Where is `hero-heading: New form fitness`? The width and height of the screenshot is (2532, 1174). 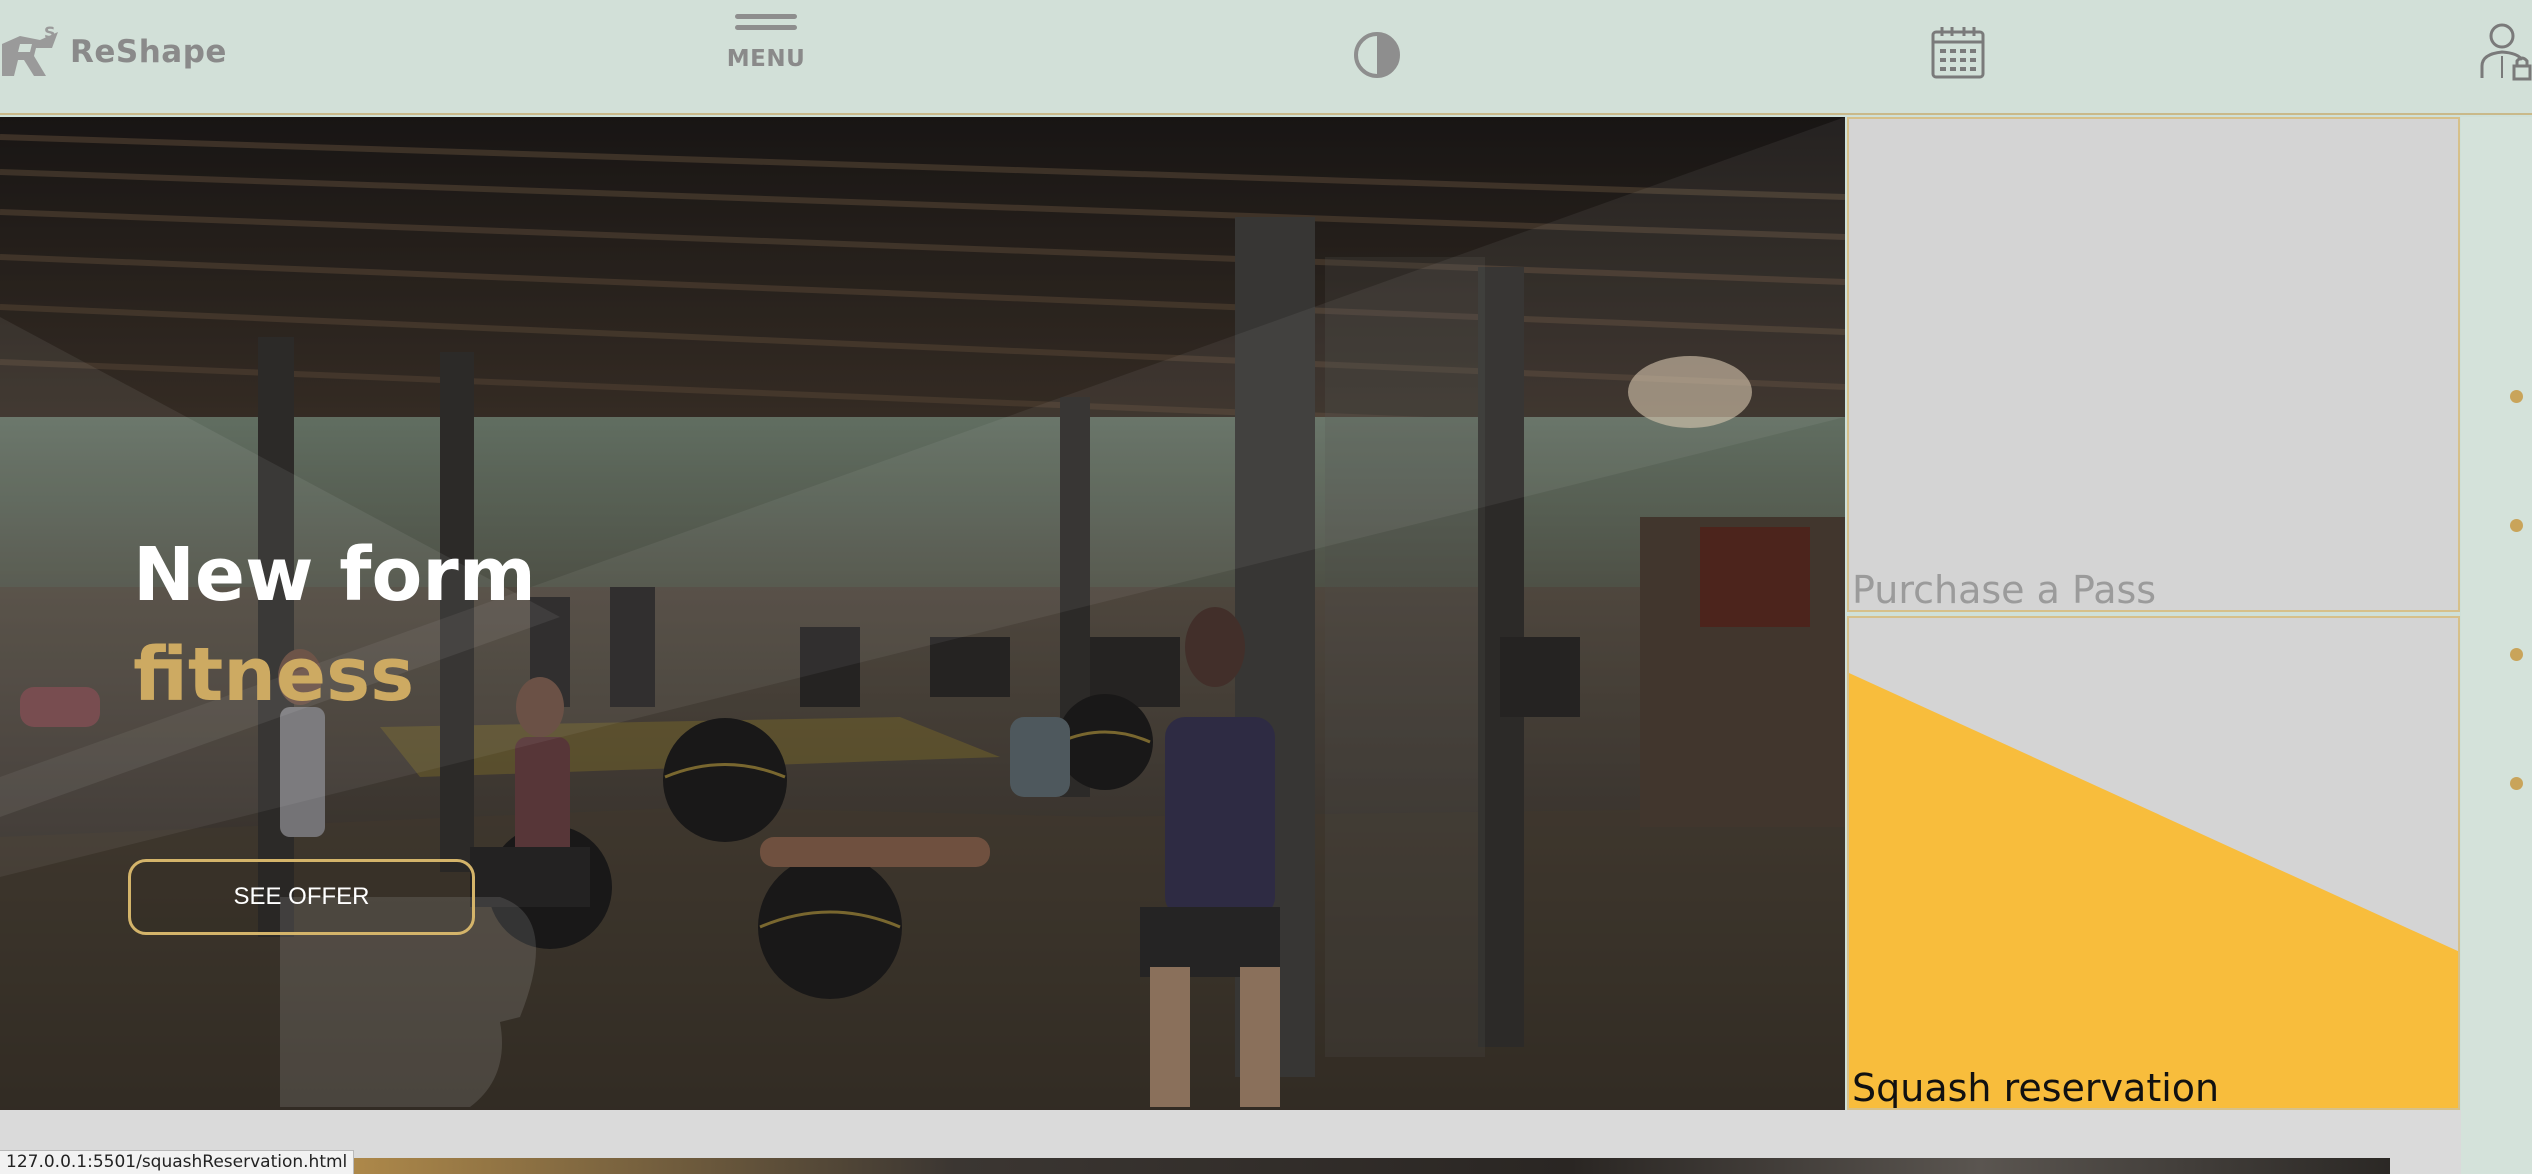
hero-heading: New form fitness is located at coordinates (334, 625).